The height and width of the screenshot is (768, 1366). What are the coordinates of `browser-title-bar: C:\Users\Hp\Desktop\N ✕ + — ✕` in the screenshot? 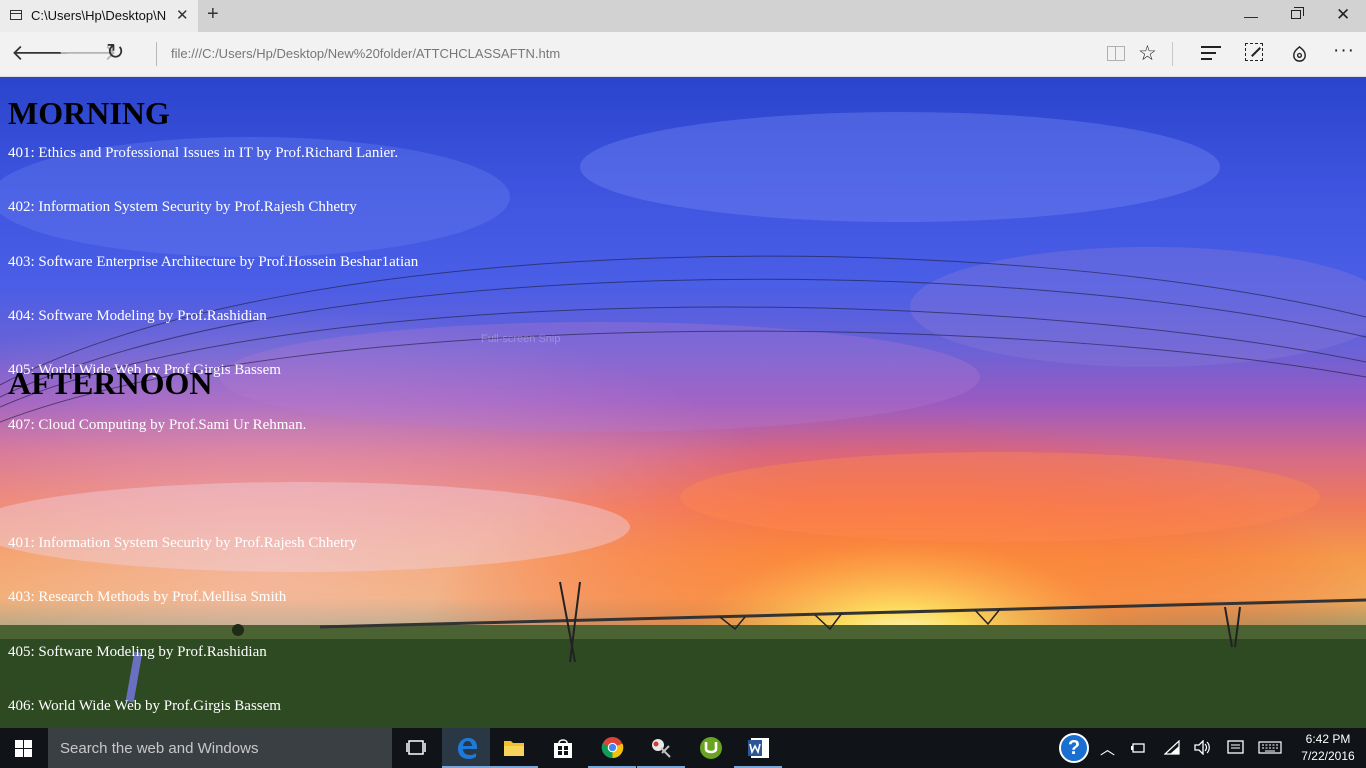 It's located at (683, 16).